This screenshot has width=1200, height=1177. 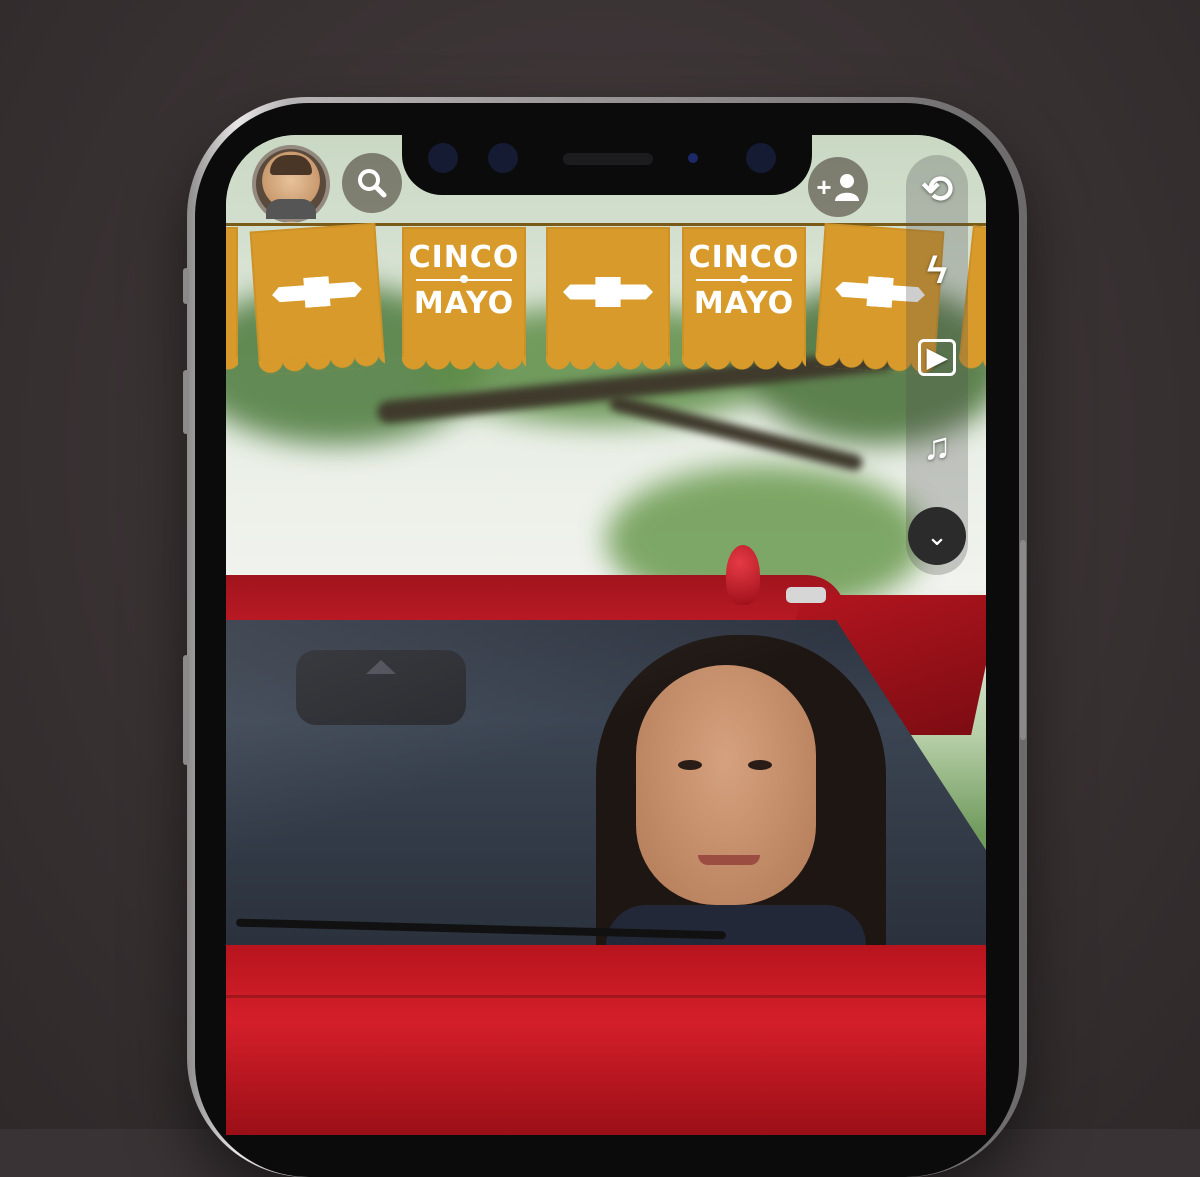 What do you see at coordinates (291, 184) in the screenshot?
I see `bitmoji-avatar-button` at bounding box center [291, 184].